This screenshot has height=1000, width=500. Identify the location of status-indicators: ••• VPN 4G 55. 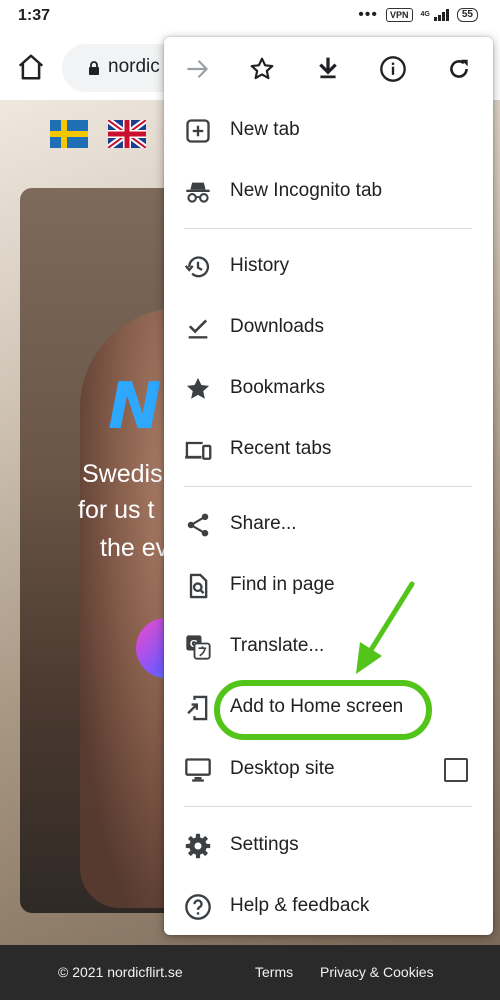
(418, 14).